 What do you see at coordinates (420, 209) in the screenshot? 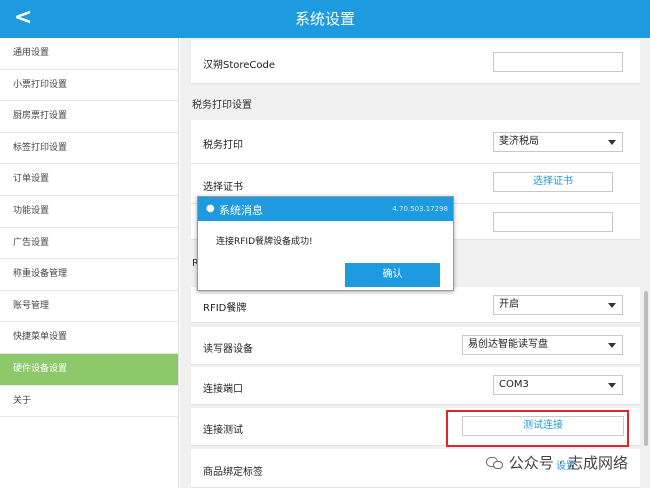
I see `version-label: 4.70.503.17298` at bounding box center [420, 209].